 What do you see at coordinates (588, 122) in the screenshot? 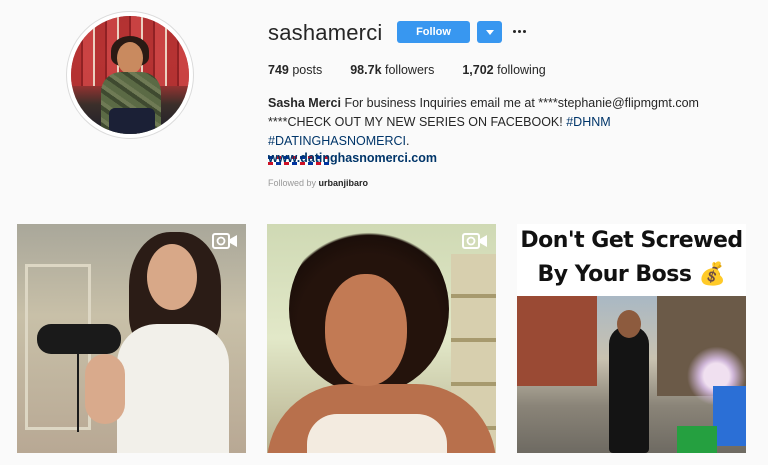
I see `hashtag-link: #DHNM` at bounding box center [588, 122].